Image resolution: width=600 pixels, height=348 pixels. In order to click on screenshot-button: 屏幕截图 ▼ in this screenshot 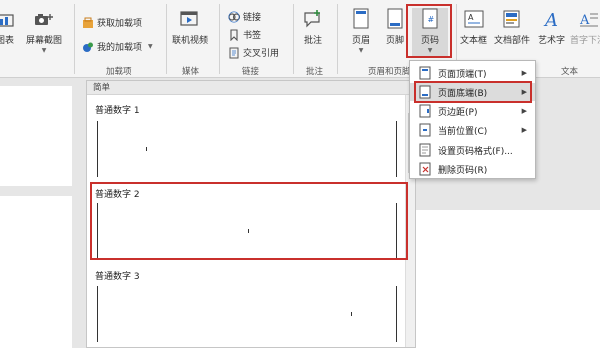, I will do `click(44, 31)`.